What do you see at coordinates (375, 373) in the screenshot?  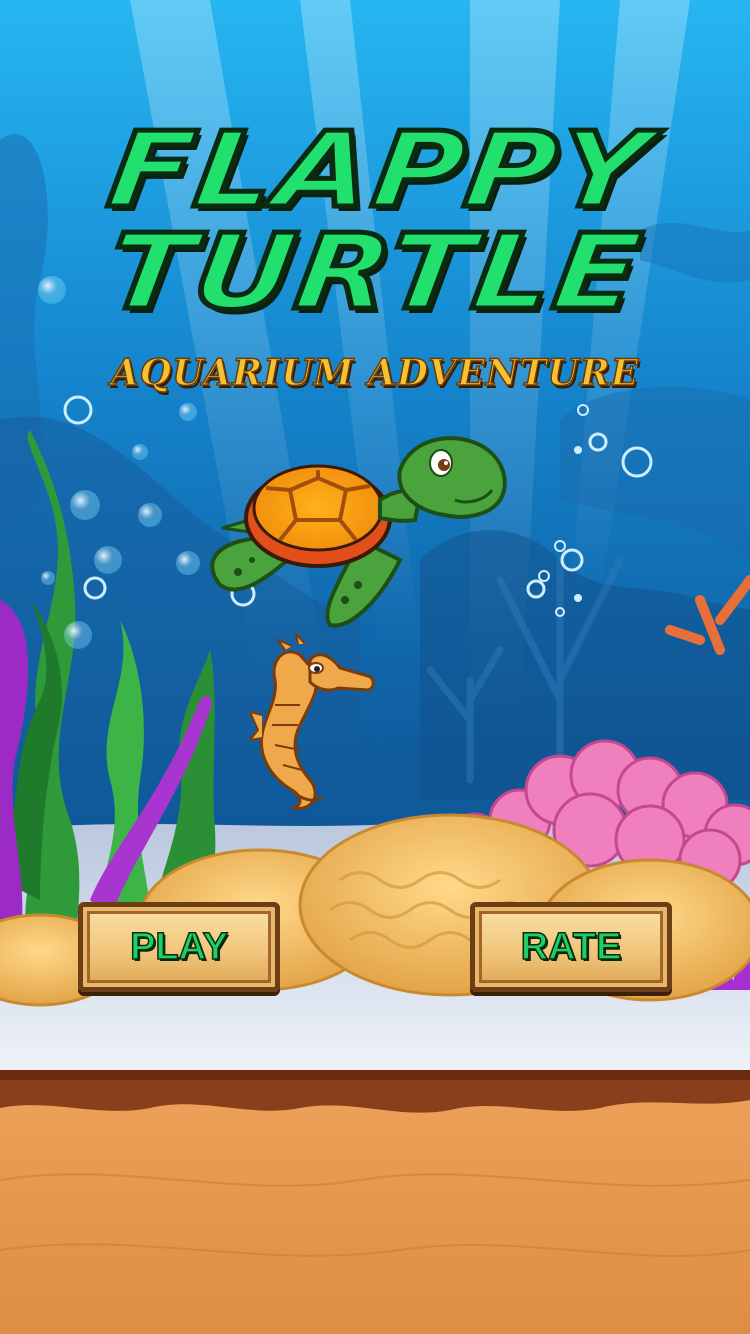 I see `game-subtitle: AQUARIUM ADVENTURE` at bounding box center [375, 373].